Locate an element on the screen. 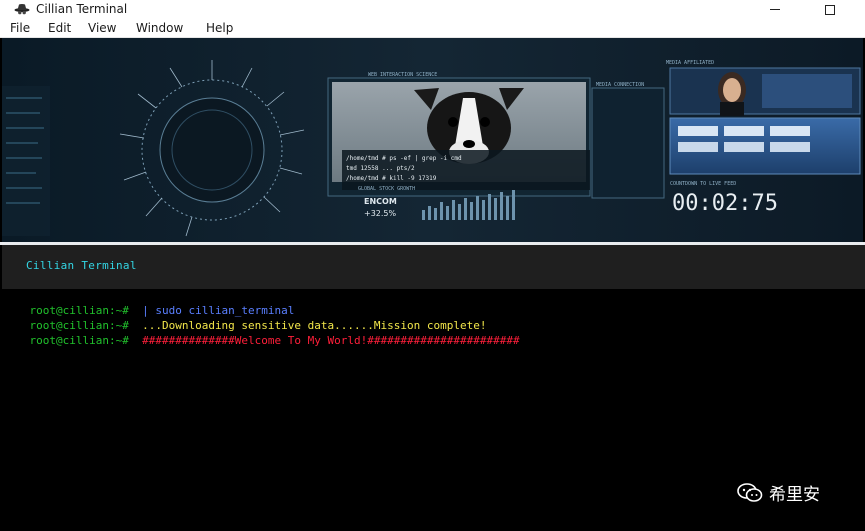 The height and width of the screenshot is (531, 865). maximize-icon is located at coordinates (830, 9).